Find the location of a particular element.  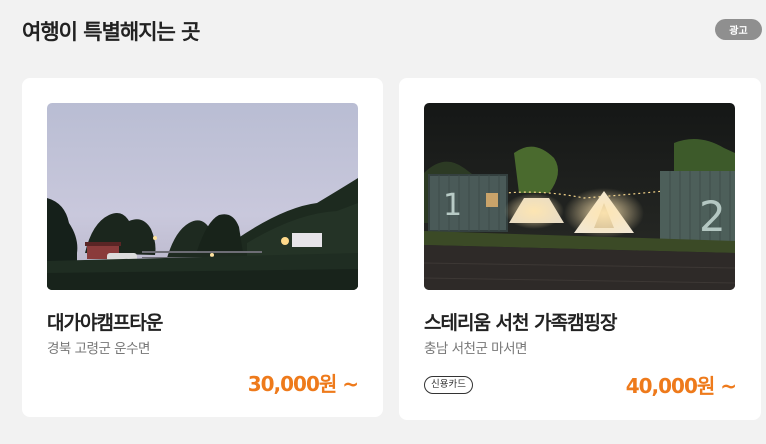

ad-badge: 광고 is located at coordinates (738, 29).